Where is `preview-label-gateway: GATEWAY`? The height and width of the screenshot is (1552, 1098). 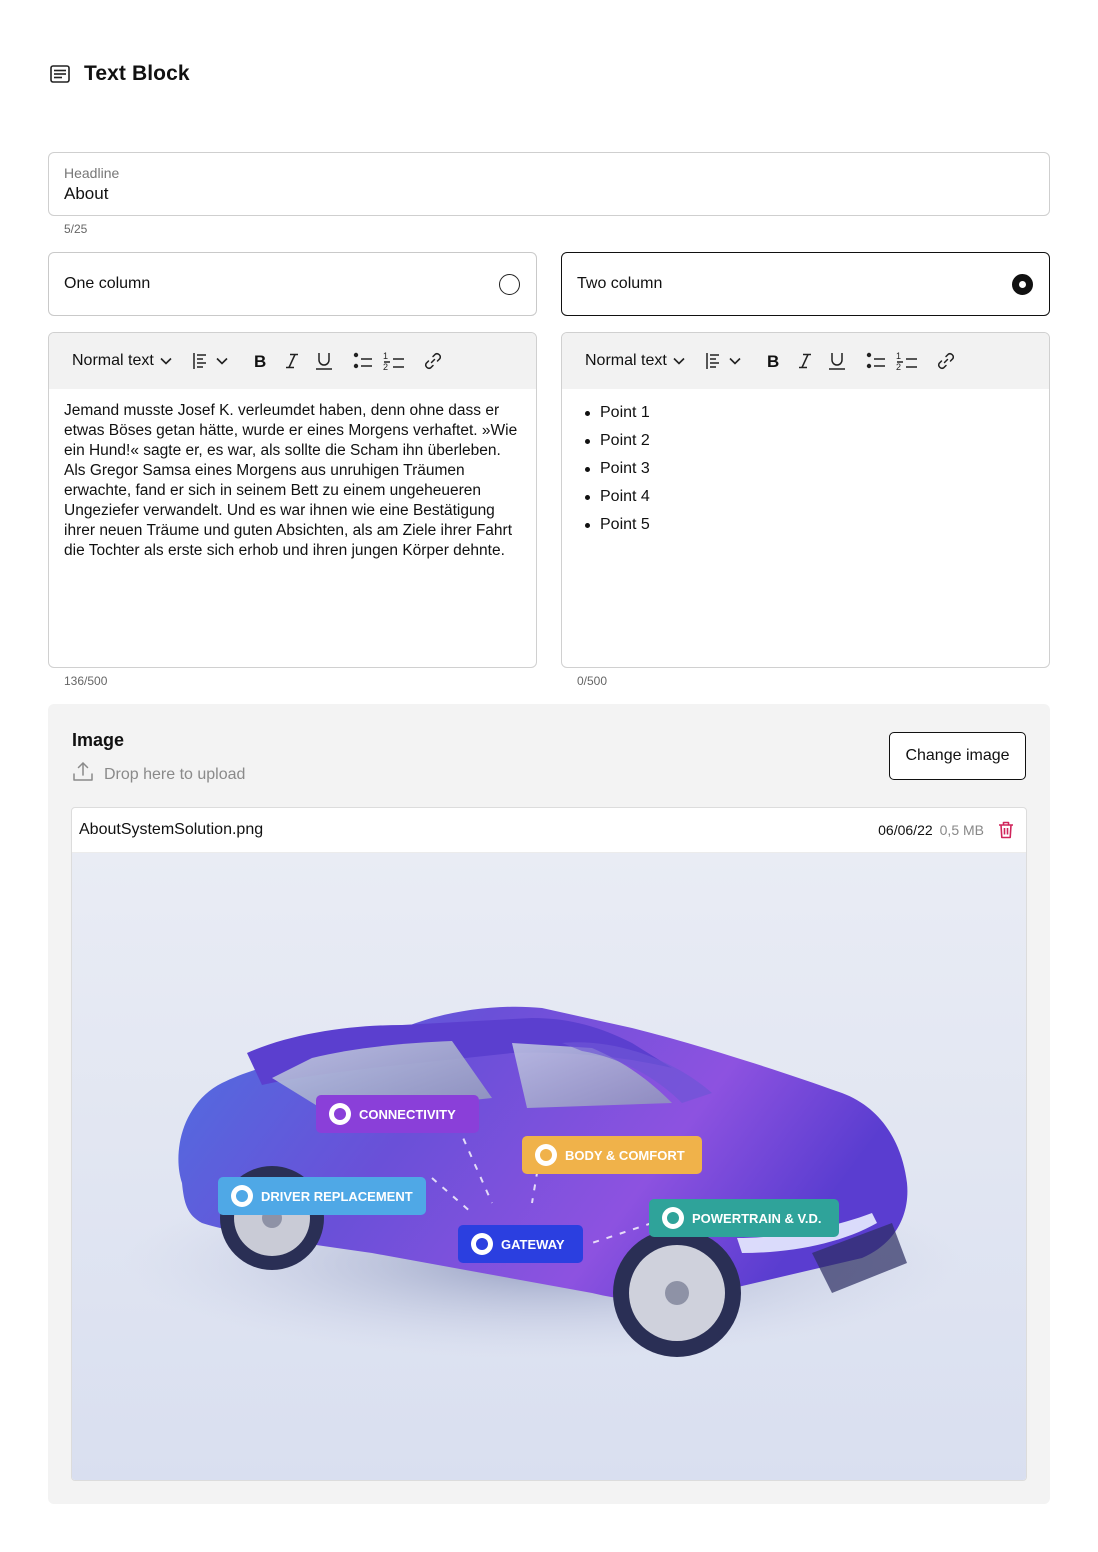 preview-label-gateway: GATEWAY is located at coordinates (520, 1244).